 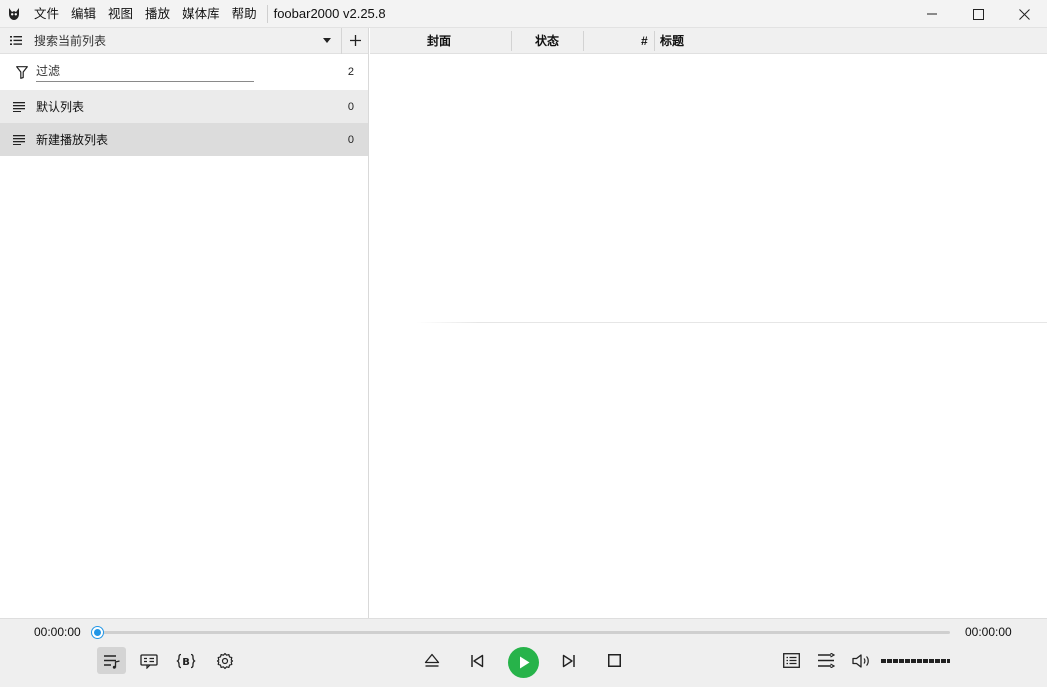 I want to click on settings-icon, so click(x=225, y=660).